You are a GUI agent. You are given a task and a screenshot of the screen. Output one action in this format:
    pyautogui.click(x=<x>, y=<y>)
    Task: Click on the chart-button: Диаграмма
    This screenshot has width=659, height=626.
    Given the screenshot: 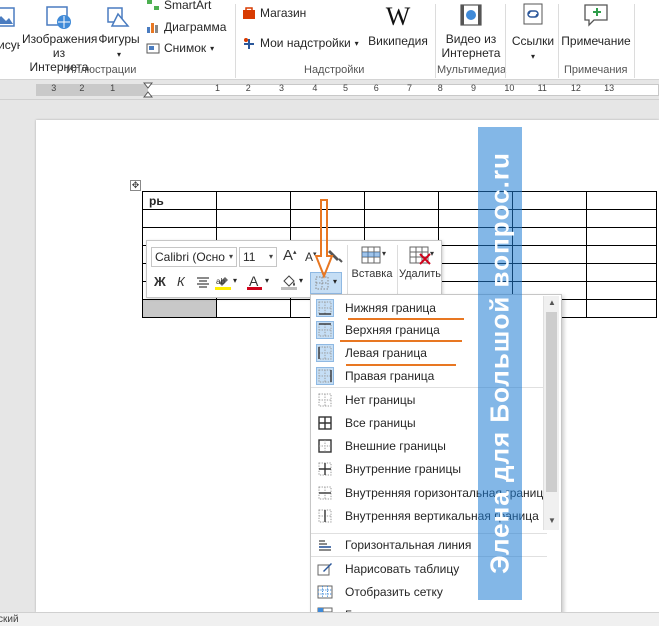 What is the action you would take?
    pyautogui.click(x=186, y=27)
    